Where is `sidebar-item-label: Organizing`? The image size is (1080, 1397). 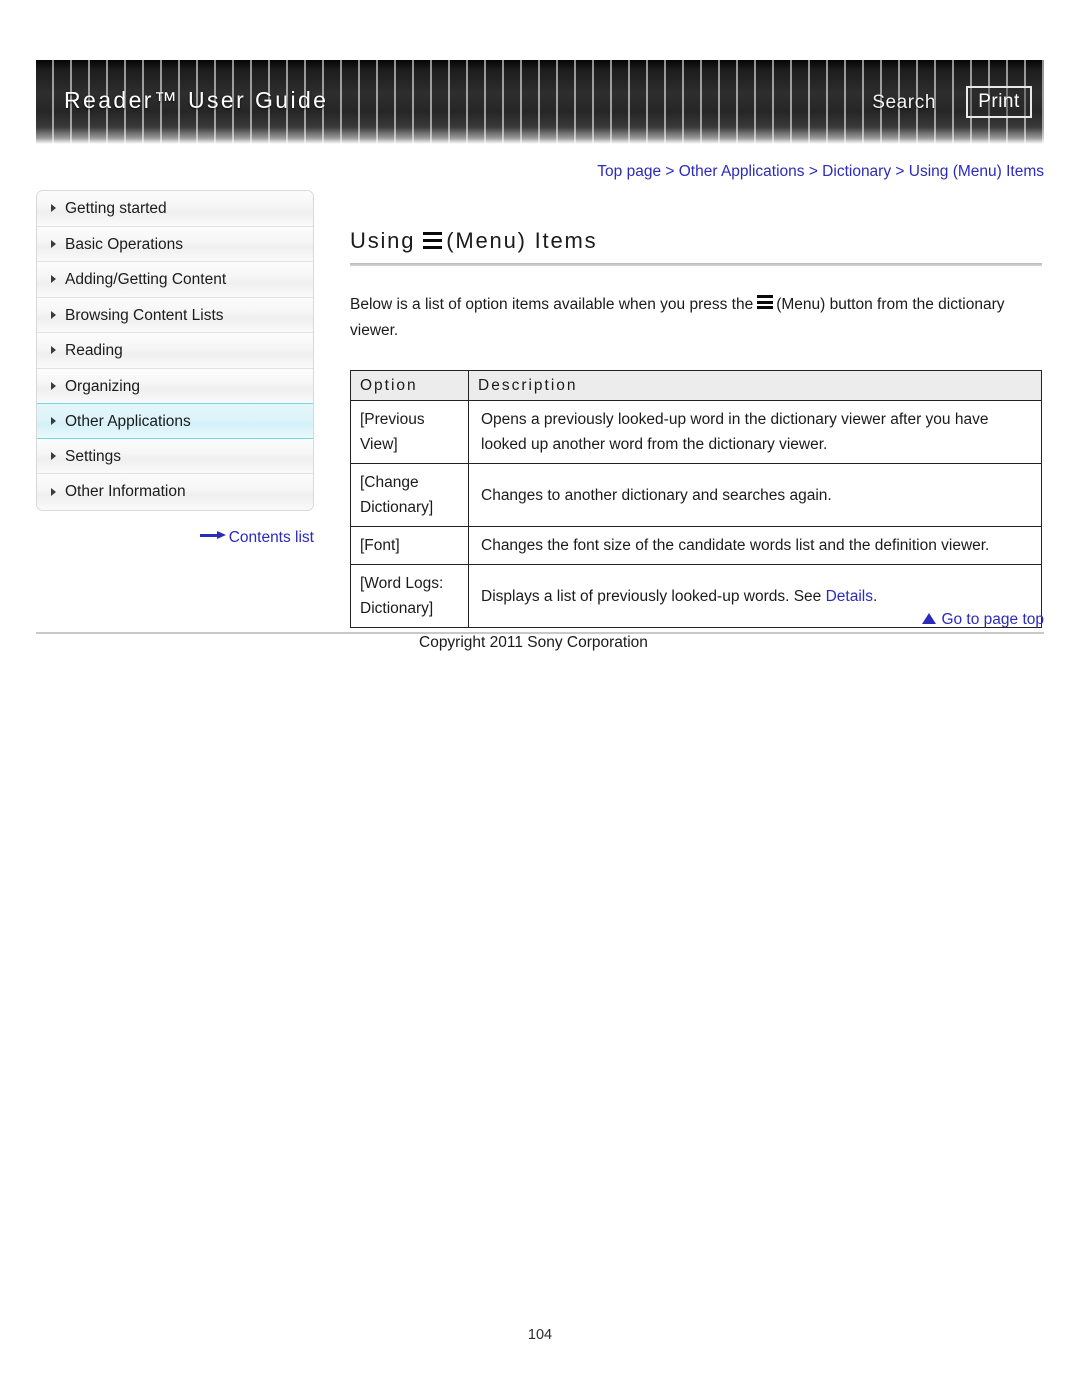 sidebar-item-label: Organizing is located at coordinates (102, 386).